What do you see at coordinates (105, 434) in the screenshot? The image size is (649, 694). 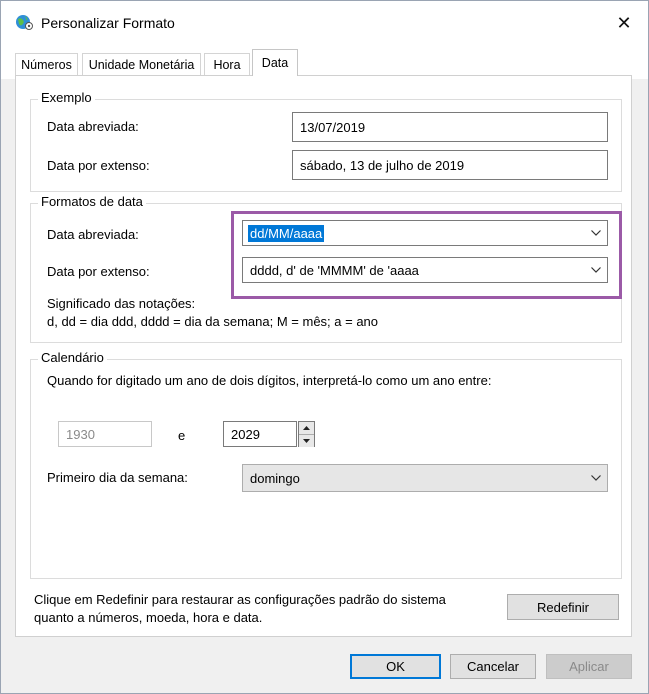 I see `year-start-field: 1930` at bounding box center [105, 434].